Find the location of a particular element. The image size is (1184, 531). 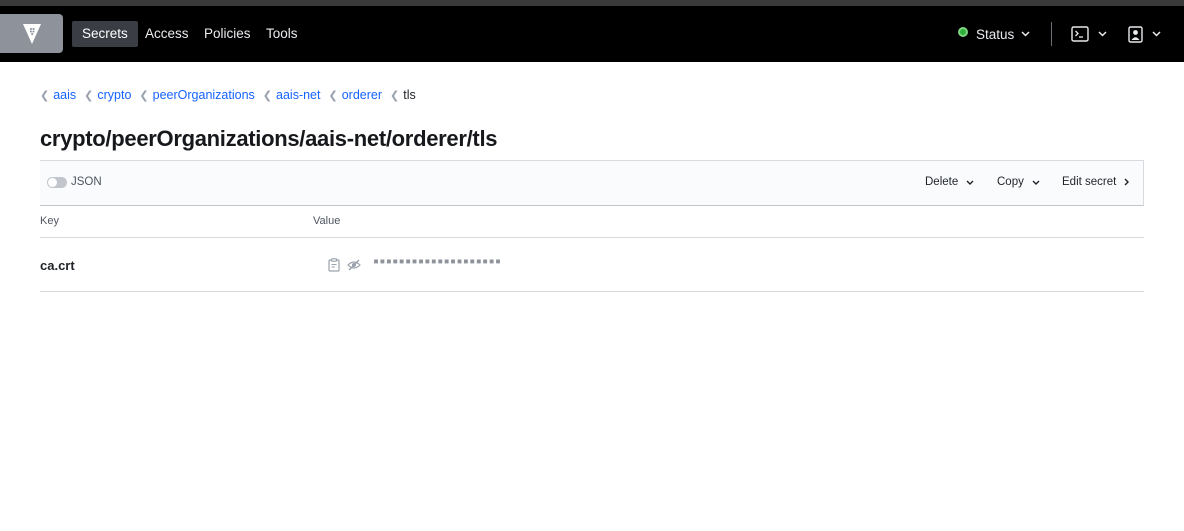

breadcrumb-link-peer-organizations: peerOrganizations is located at coordinates (204, 95).